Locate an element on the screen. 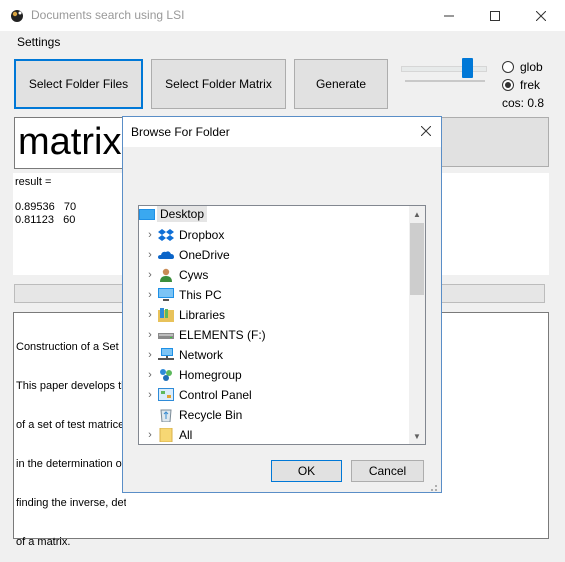 The image size is (565, 562). resize-grip-icon is located at coordinates (433, 487).